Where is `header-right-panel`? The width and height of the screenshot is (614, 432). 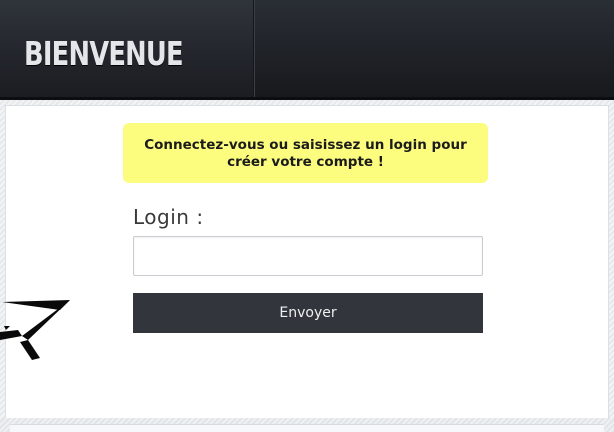
header-right-panel is located at coordinates (434, 48).